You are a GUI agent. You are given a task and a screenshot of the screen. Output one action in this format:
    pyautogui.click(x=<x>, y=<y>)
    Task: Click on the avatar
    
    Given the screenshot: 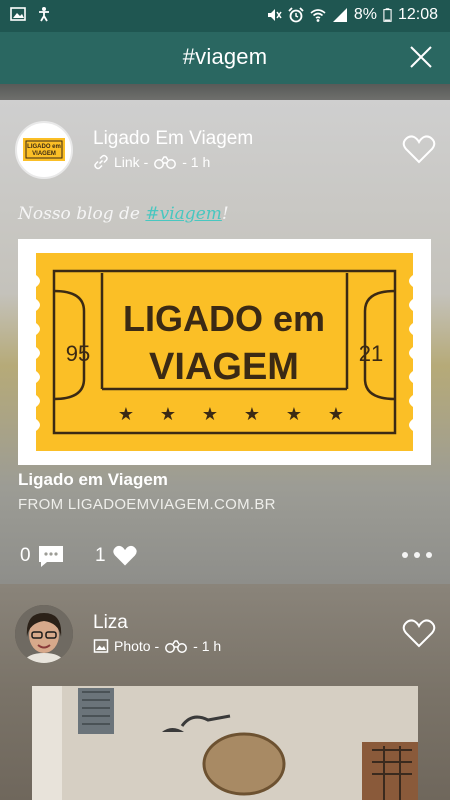 What is the action you would take?
    pyautogui.click(x=44, y=634)
    